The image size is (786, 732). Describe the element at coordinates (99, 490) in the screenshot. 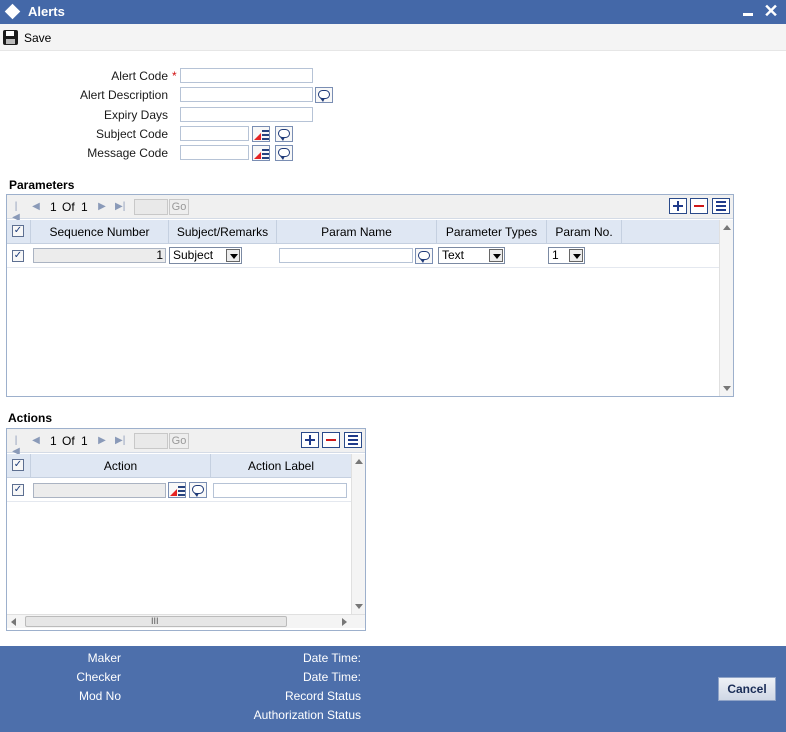

I see `action-cell` at that location.